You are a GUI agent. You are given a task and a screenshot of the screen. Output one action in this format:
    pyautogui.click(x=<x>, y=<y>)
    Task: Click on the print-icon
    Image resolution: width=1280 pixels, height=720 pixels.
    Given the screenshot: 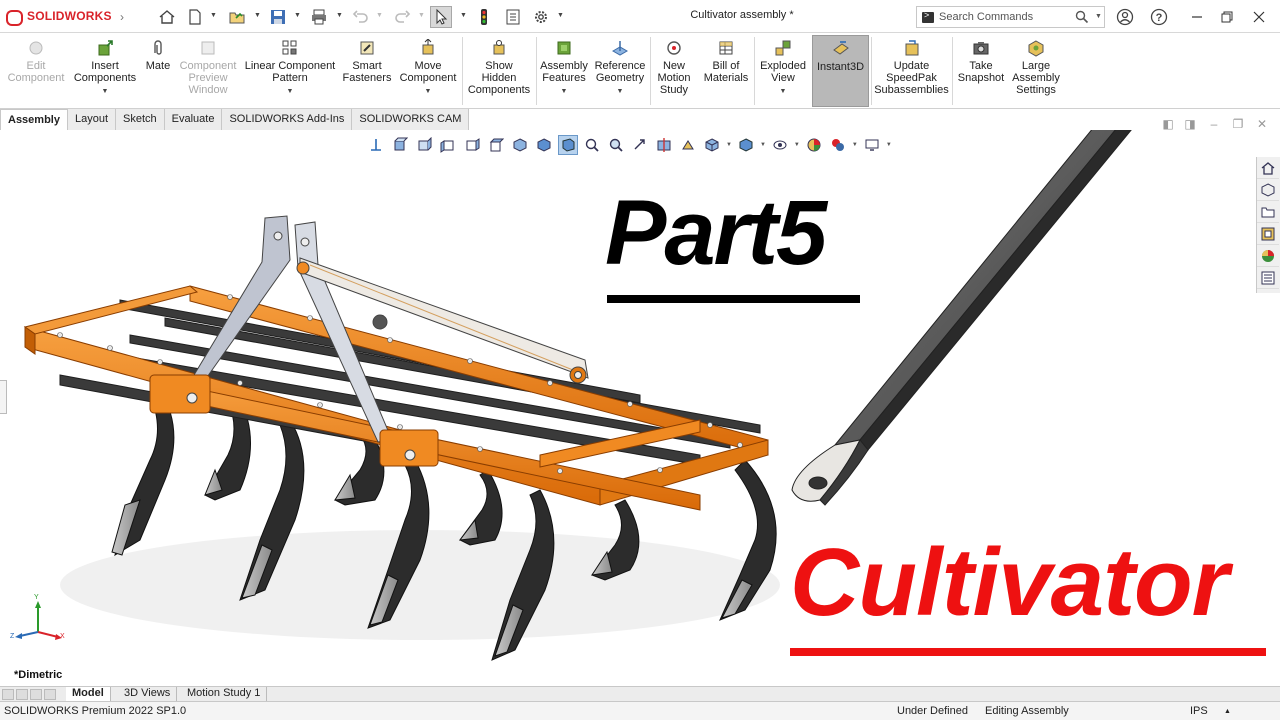 What is the action you would take?
    pyautogui.click(x=319, y=17)
    